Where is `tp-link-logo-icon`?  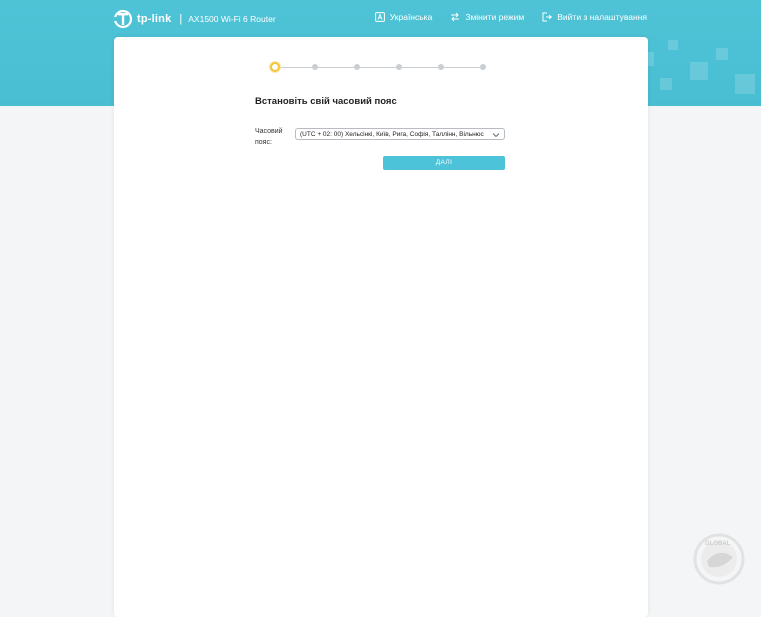
tp-link-logo-icon is located at coordinates (122, 19).